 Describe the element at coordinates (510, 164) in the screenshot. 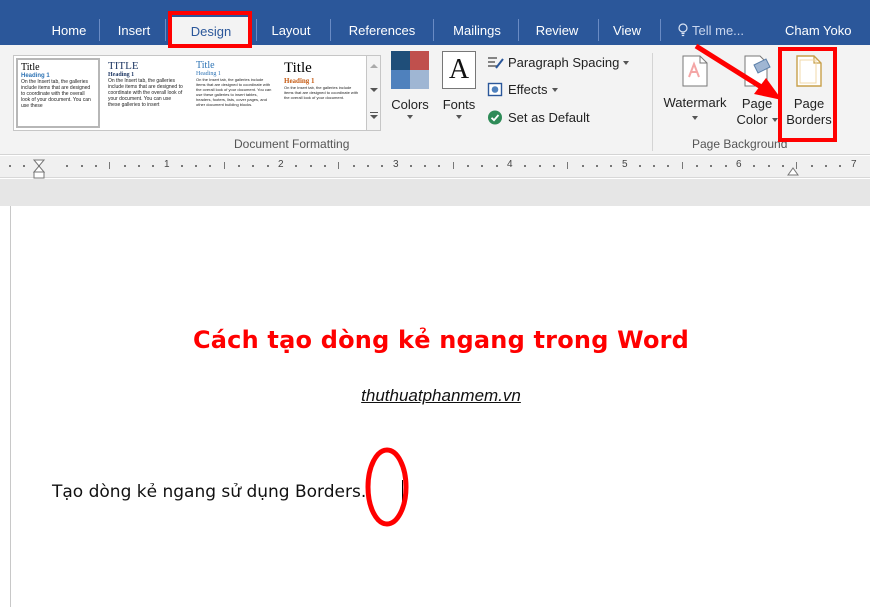

I see `ruler-number: 4` at that location.